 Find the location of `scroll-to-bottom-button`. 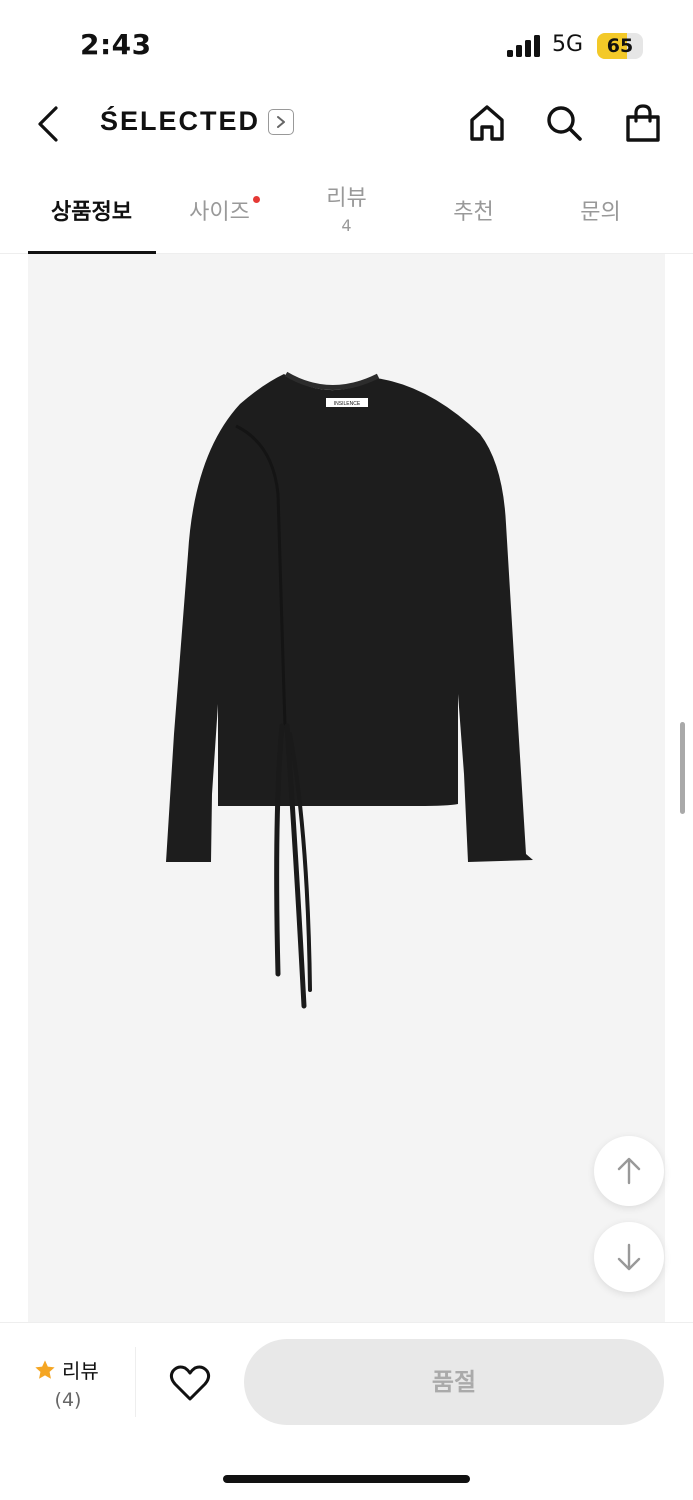

scroll-to-bottom-button is located at coordinates (629, 1257).